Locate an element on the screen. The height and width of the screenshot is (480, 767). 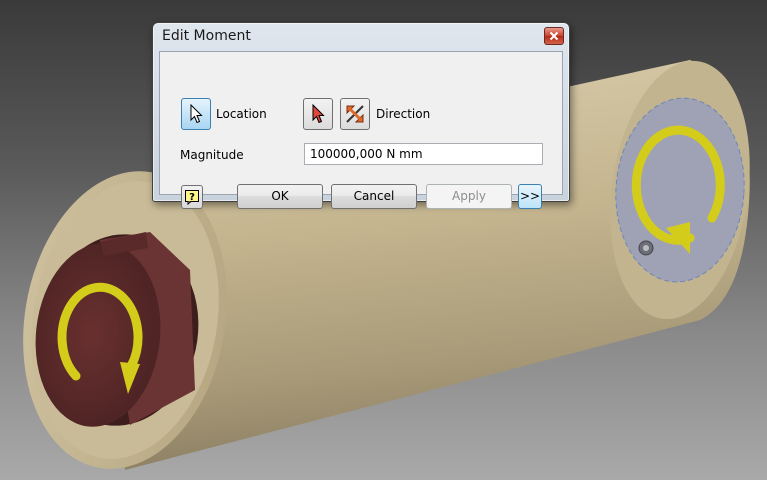
more-options-button: >> is located at coordinates (530, 196).